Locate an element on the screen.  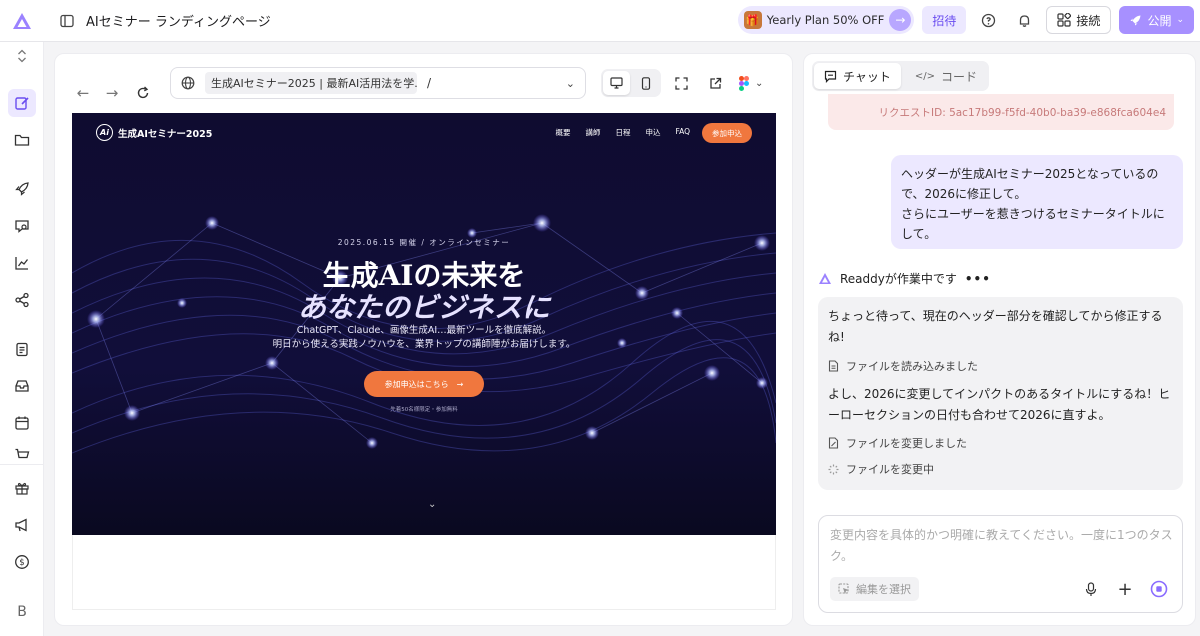
site-logo-icon: Ai is located at coordinates (104, 132).